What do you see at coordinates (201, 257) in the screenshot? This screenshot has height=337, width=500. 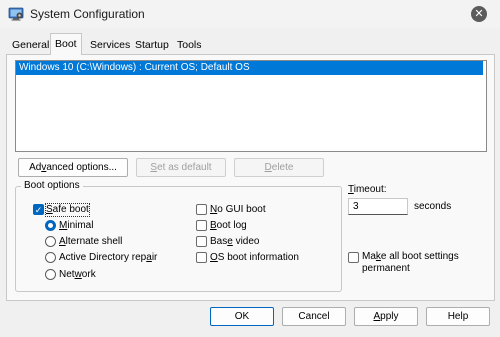 I see `os-boot-information-checkbox` at bounding box center [201, 257].